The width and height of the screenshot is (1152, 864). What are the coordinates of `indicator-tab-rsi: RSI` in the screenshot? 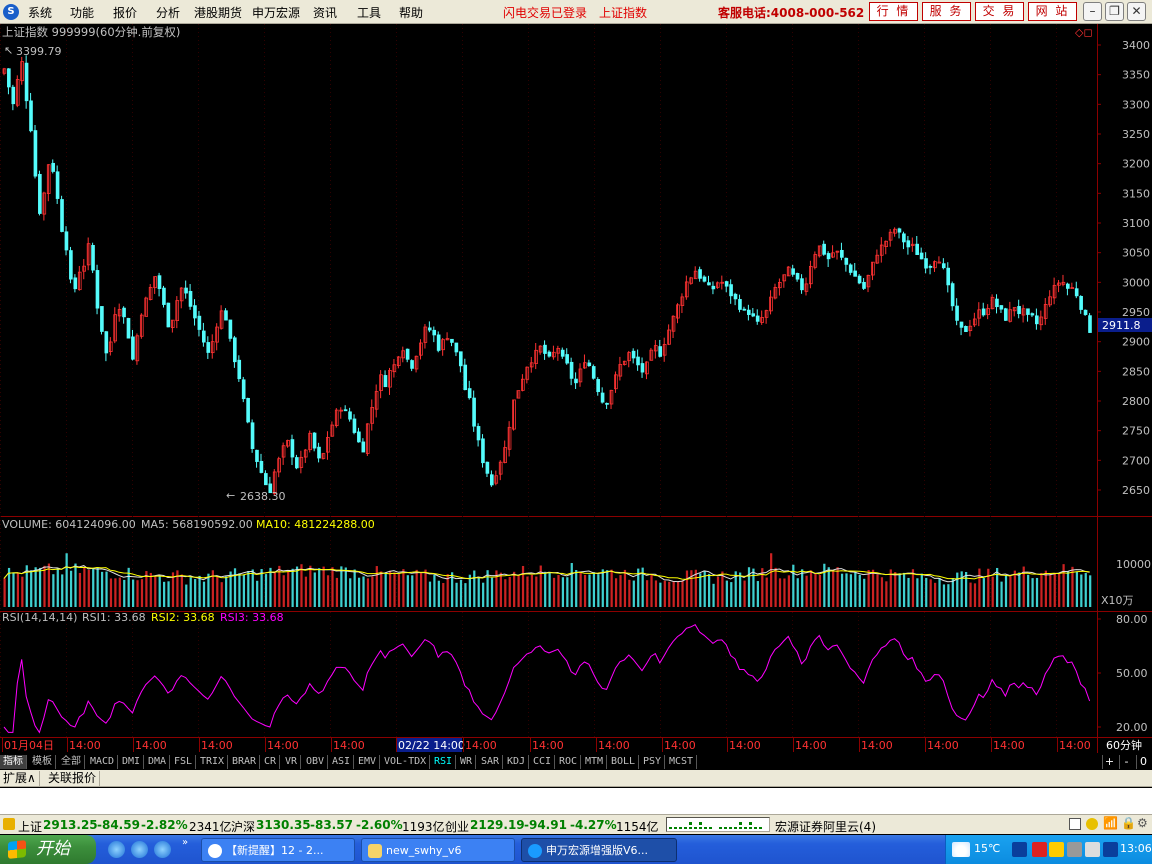 It's located at (444, 762).